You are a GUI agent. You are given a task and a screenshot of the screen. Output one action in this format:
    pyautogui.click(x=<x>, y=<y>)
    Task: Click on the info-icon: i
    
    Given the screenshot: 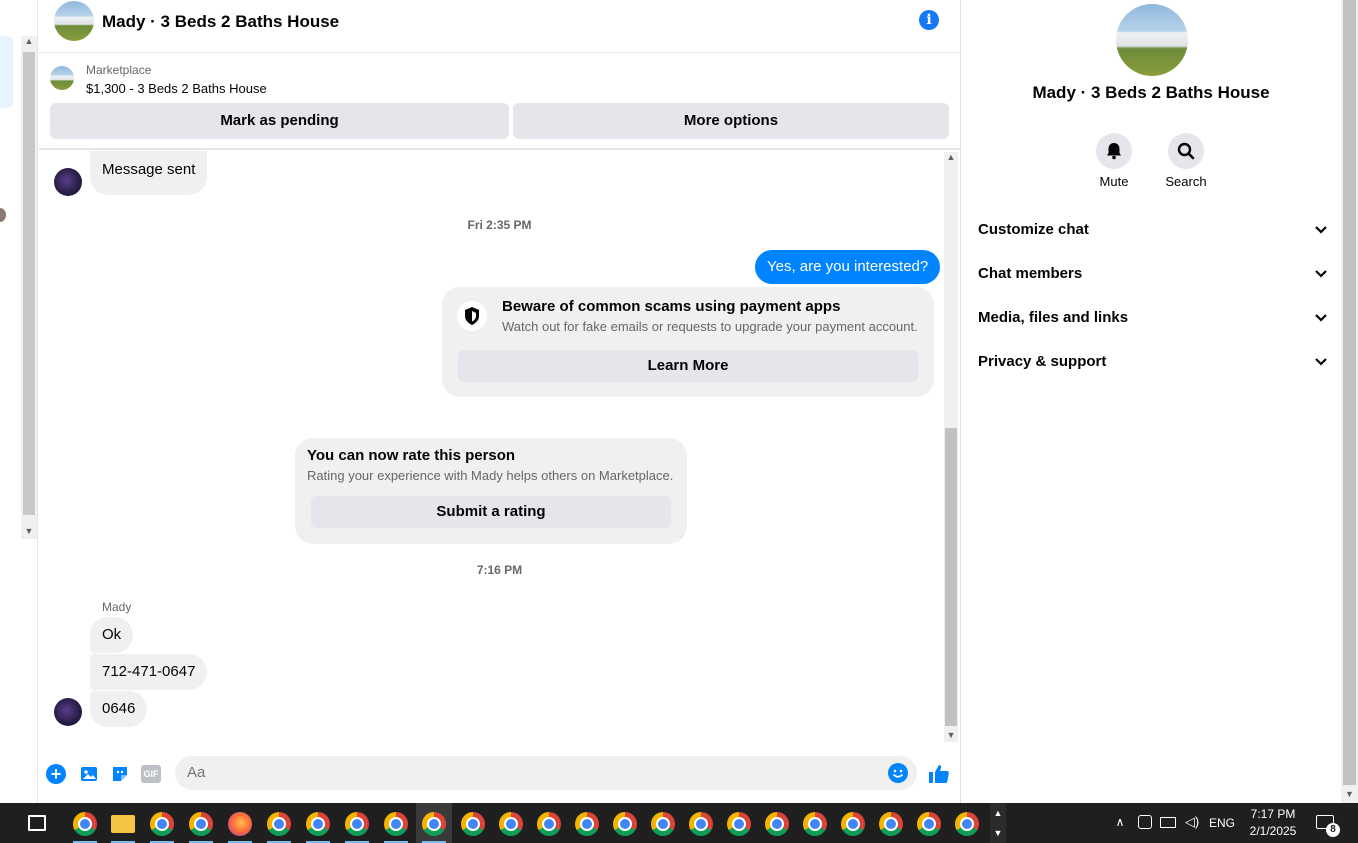 What is the action you would take?
    pyautogui.click(x=929, y=20)
    